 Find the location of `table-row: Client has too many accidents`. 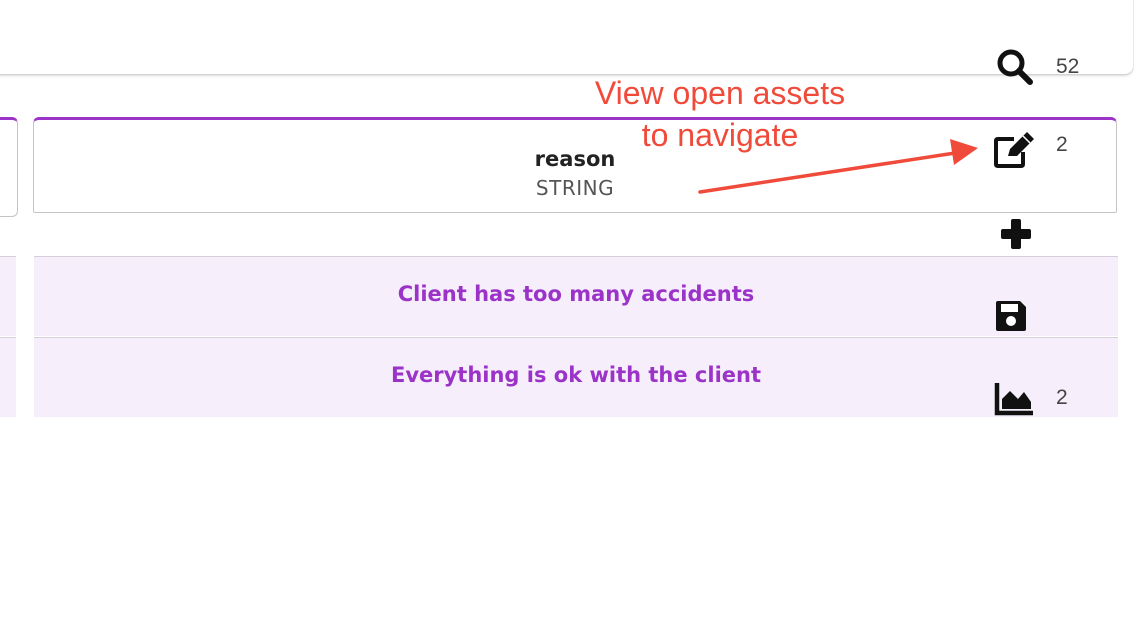

table-row: Client has too many accidents is located at coordinates (576, 296).